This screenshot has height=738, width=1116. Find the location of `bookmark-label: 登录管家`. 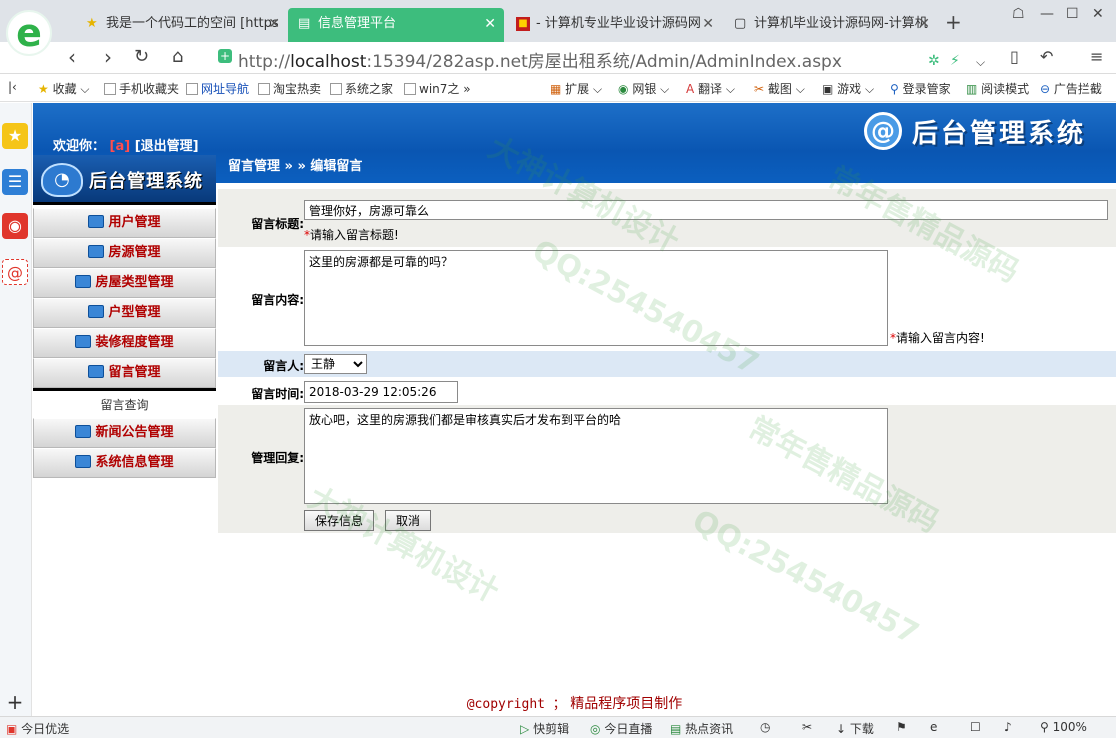

bookmark-label: 登录管家 is located at coordinates (926, 89).